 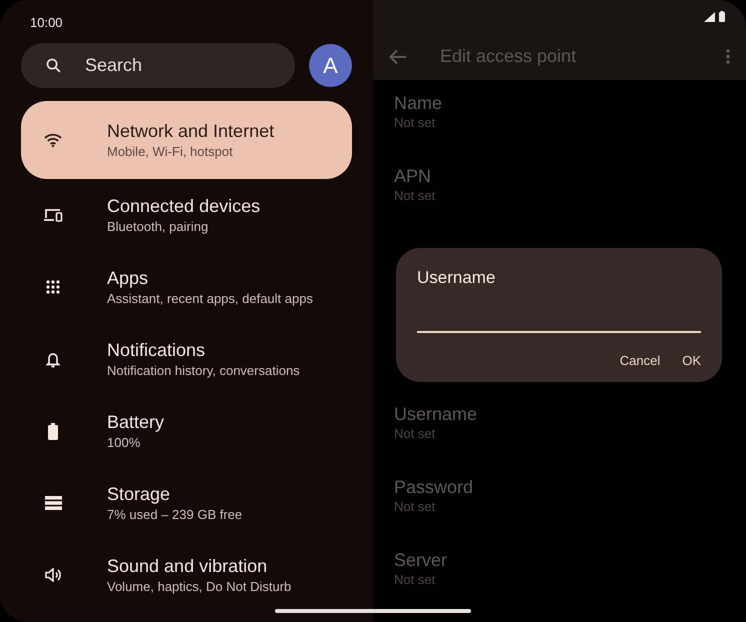 What do you see at coordinates (709, 17) in the screenshot?
I see `signal-icon` at bounding box center [709, 17].